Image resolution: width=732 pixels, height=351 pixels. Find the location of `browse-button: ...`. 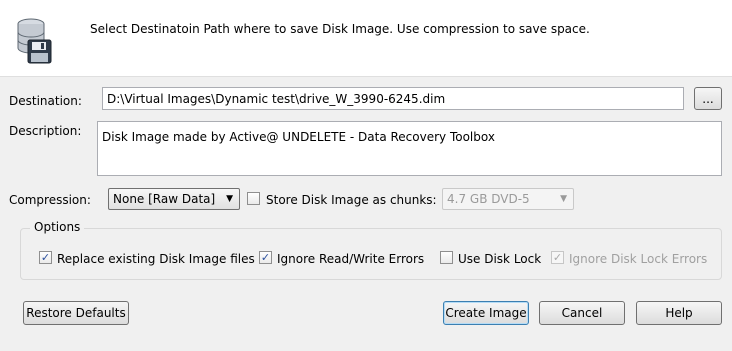

browse-button: ... is located at coordinates (708, 98).